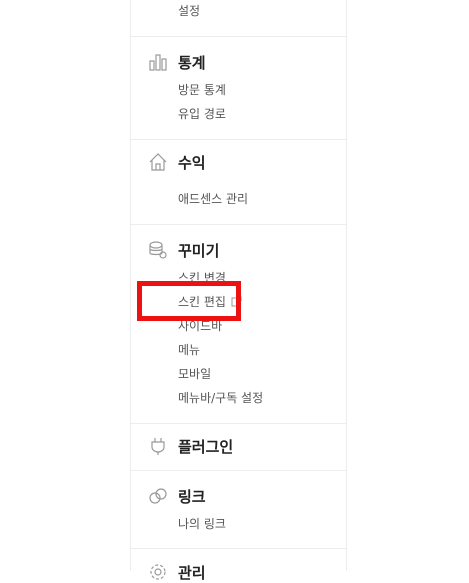 The height and width of the screenshot is (583, 469). I want to click on menu-item-mobile: 모바일, so click(194, 373).